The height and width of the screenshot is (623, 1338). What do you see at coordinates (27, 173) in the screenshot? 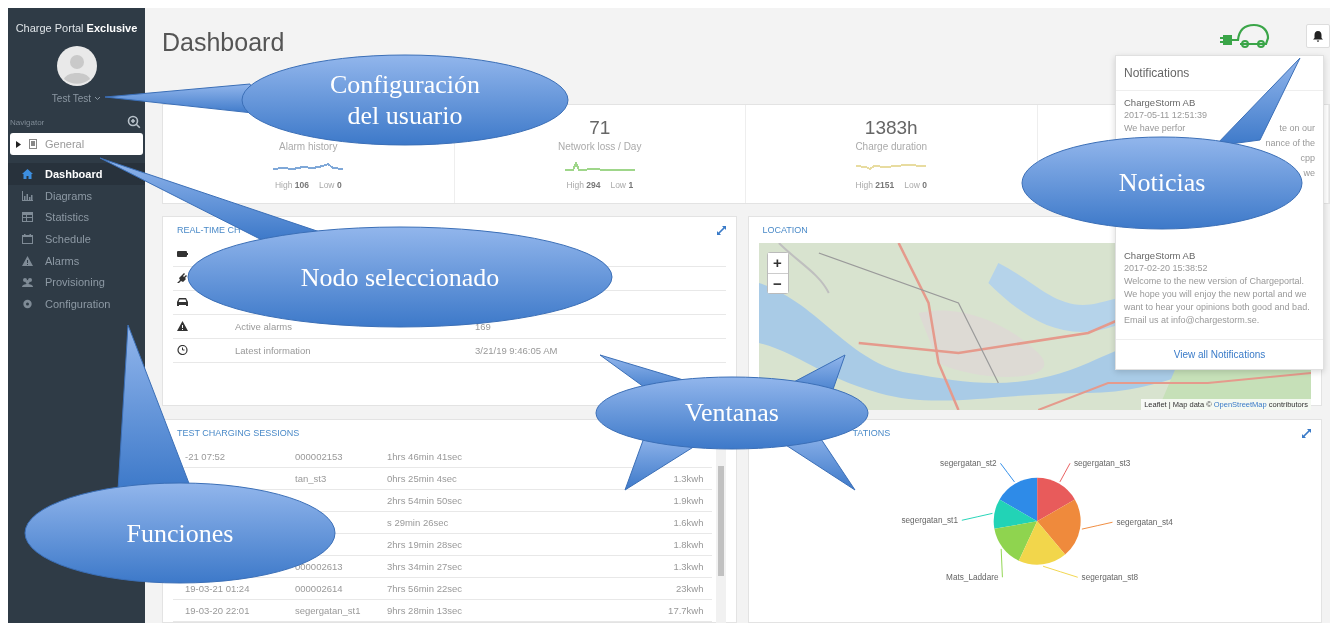
I see `home-icon` at bounding box center [27, 173].